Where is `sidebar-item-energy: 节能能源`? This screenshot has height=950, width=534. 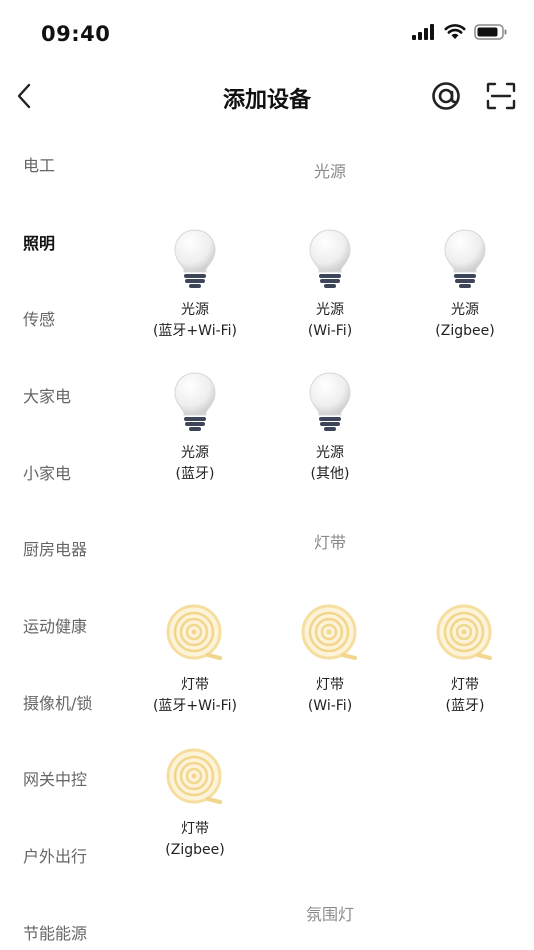 sidebar-item-energy: 节能能源 is located at coordinates (55, 932).